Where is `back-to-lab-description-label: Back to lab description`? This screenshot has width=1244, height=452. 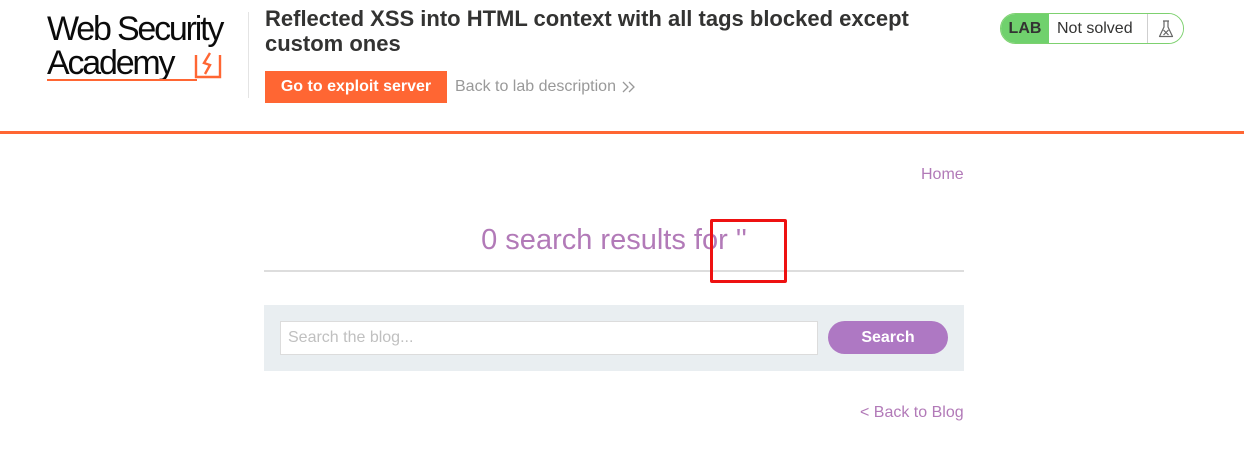 back-to-lab-description-label: Back to lab description is located at coordinates (535, 86).